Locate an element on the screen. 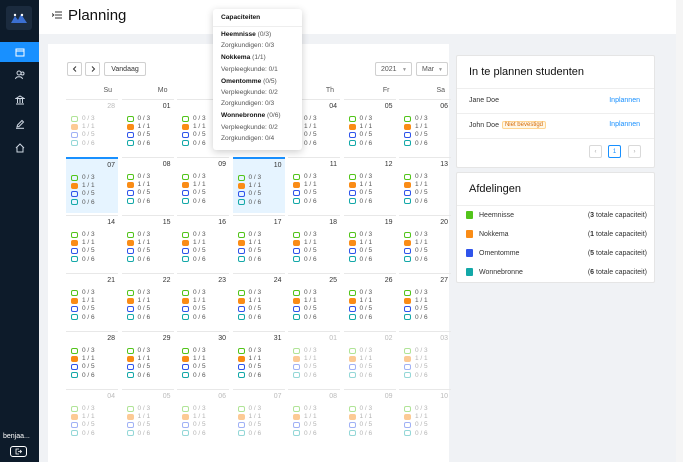 Image resolution: width=683 pixels, height=462 pixels. calendar-day: 30 0 / 31 / 10 / 50 / 6 is located at coordinates (203, 359).